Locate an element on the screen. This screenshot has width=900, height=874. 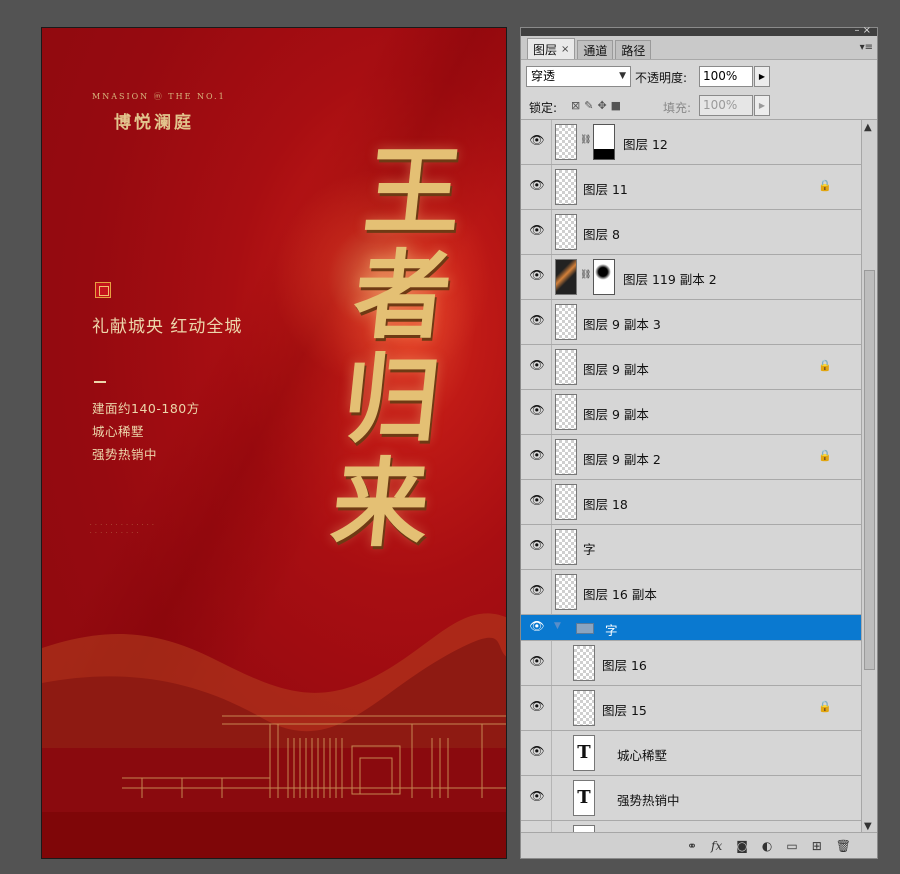
scroll-up-icon: ▲ is located at coordinates (868, 127).